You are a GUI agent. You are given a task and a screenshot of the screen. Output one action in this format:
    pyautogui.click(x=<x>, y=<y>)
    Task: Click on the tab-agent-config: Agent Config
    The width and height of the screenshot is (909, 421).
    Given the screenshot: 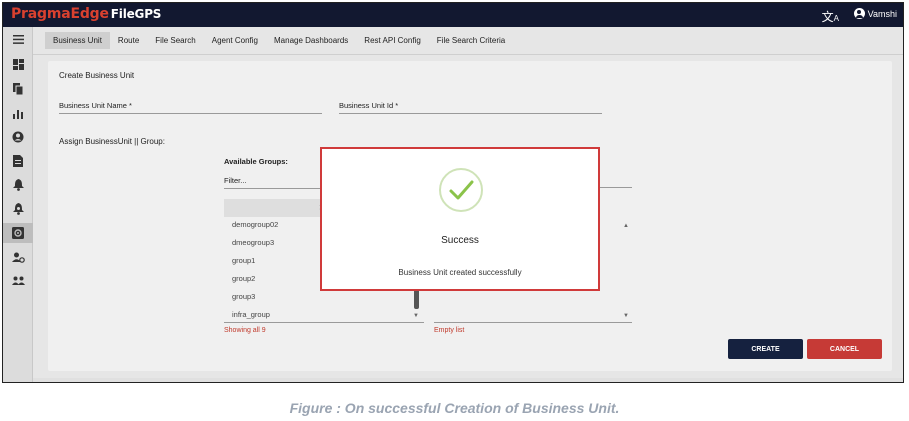 What is the action you would take?
    pyautogui.click(x=235, y=40)
    